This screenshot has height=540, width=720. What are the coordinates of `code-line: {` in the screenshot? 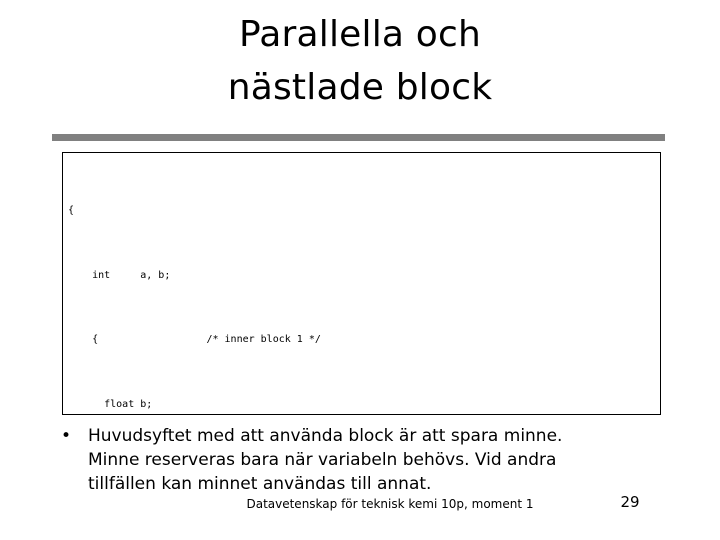 It's located at (71, 210).